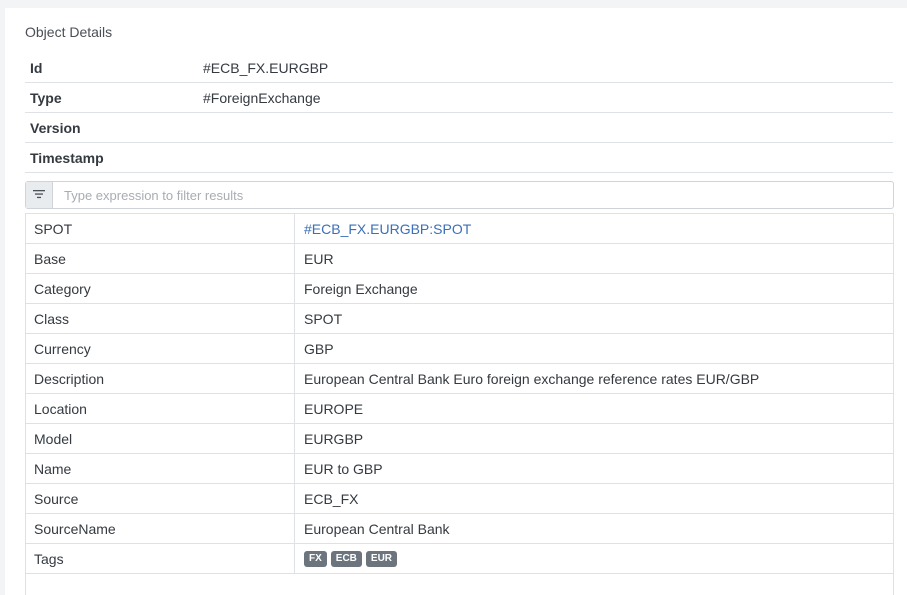  I want to click on filter-bar, so click(459, 195).